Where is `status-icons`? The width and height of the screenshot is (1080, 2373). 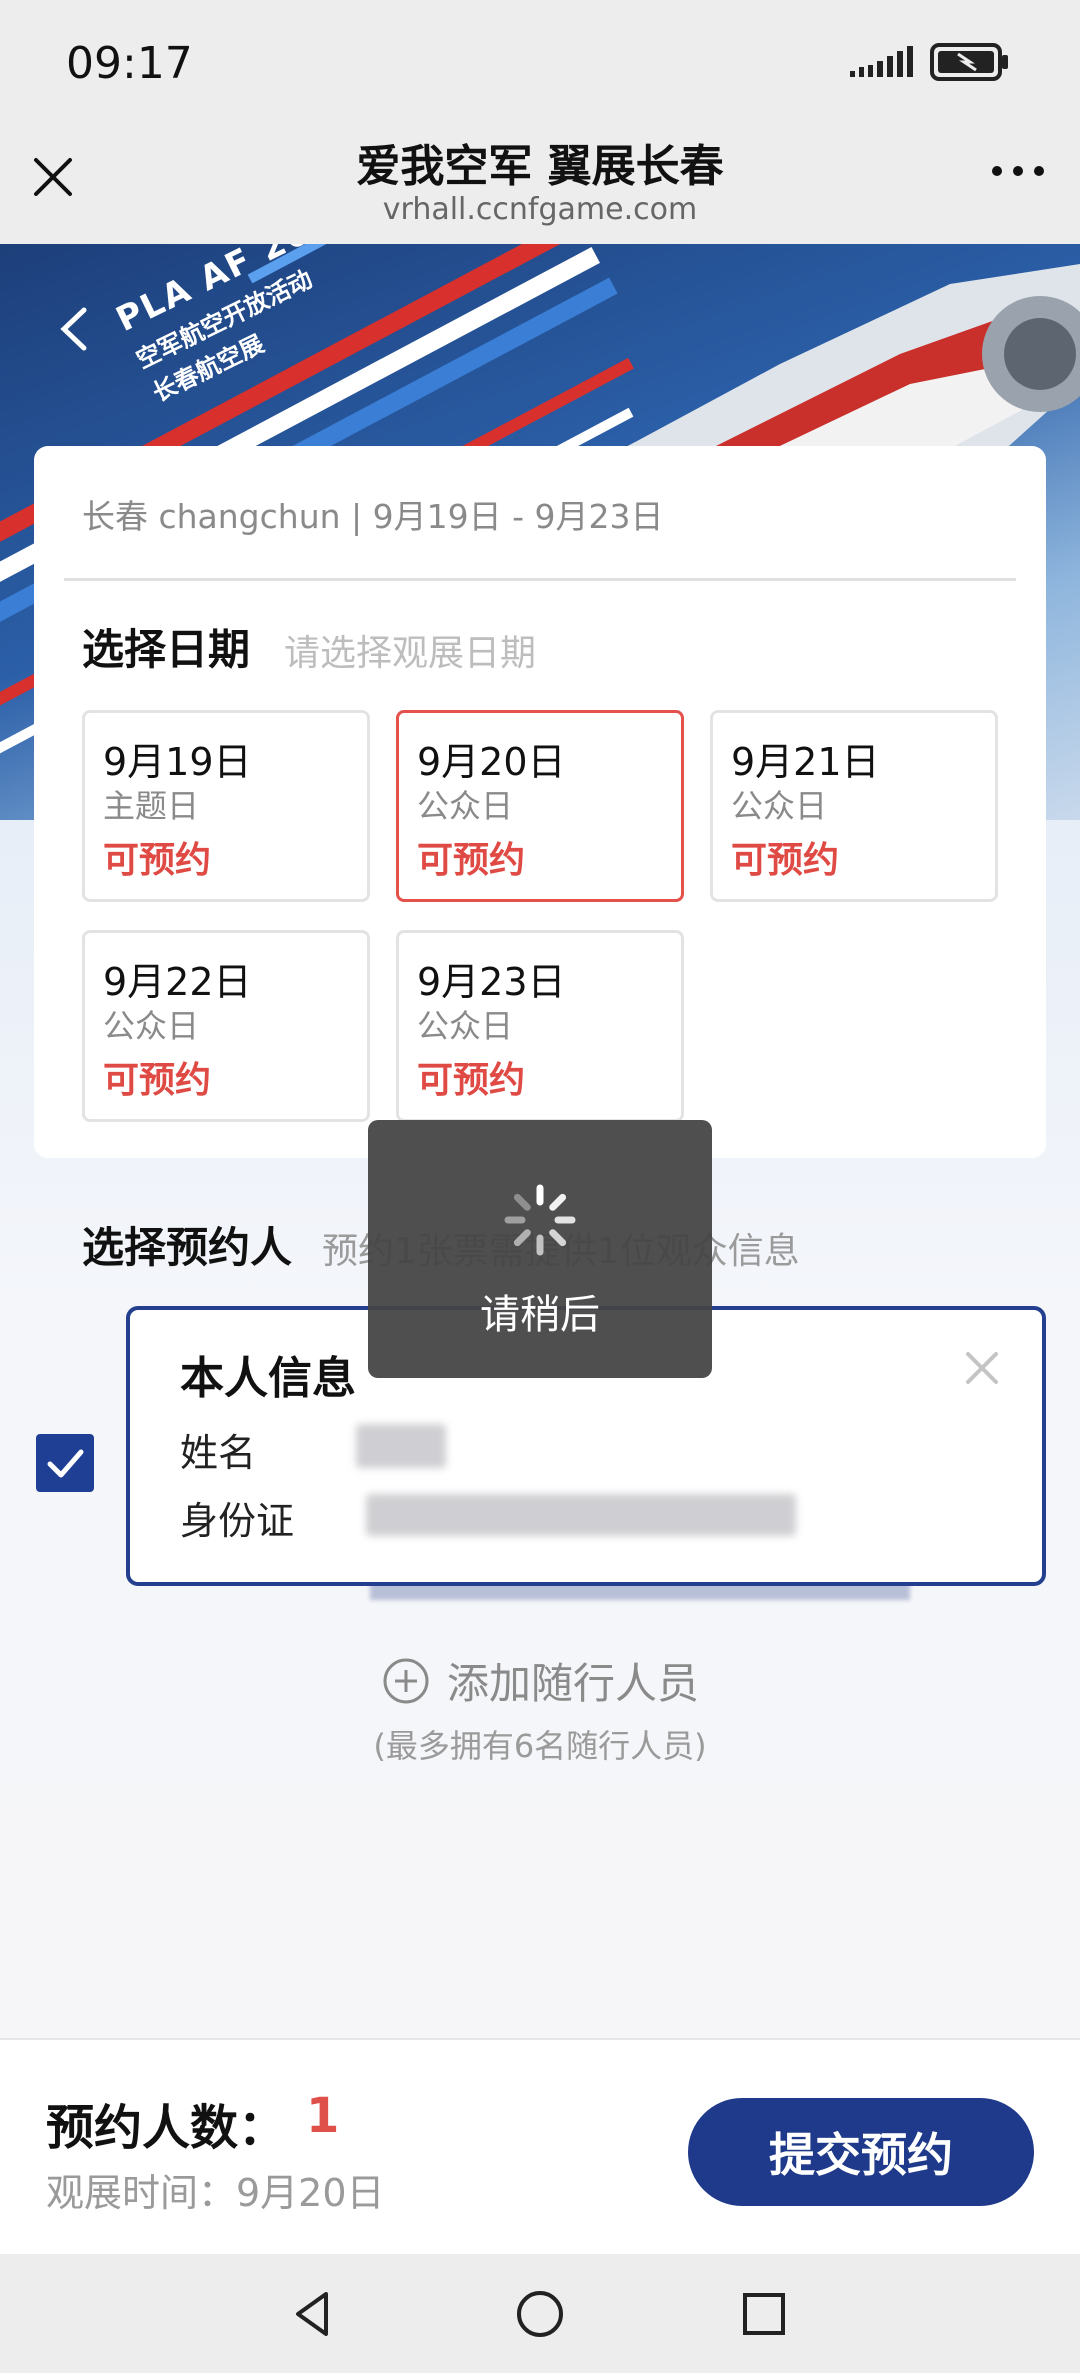
status-icons is located at coordinates (930, 62).